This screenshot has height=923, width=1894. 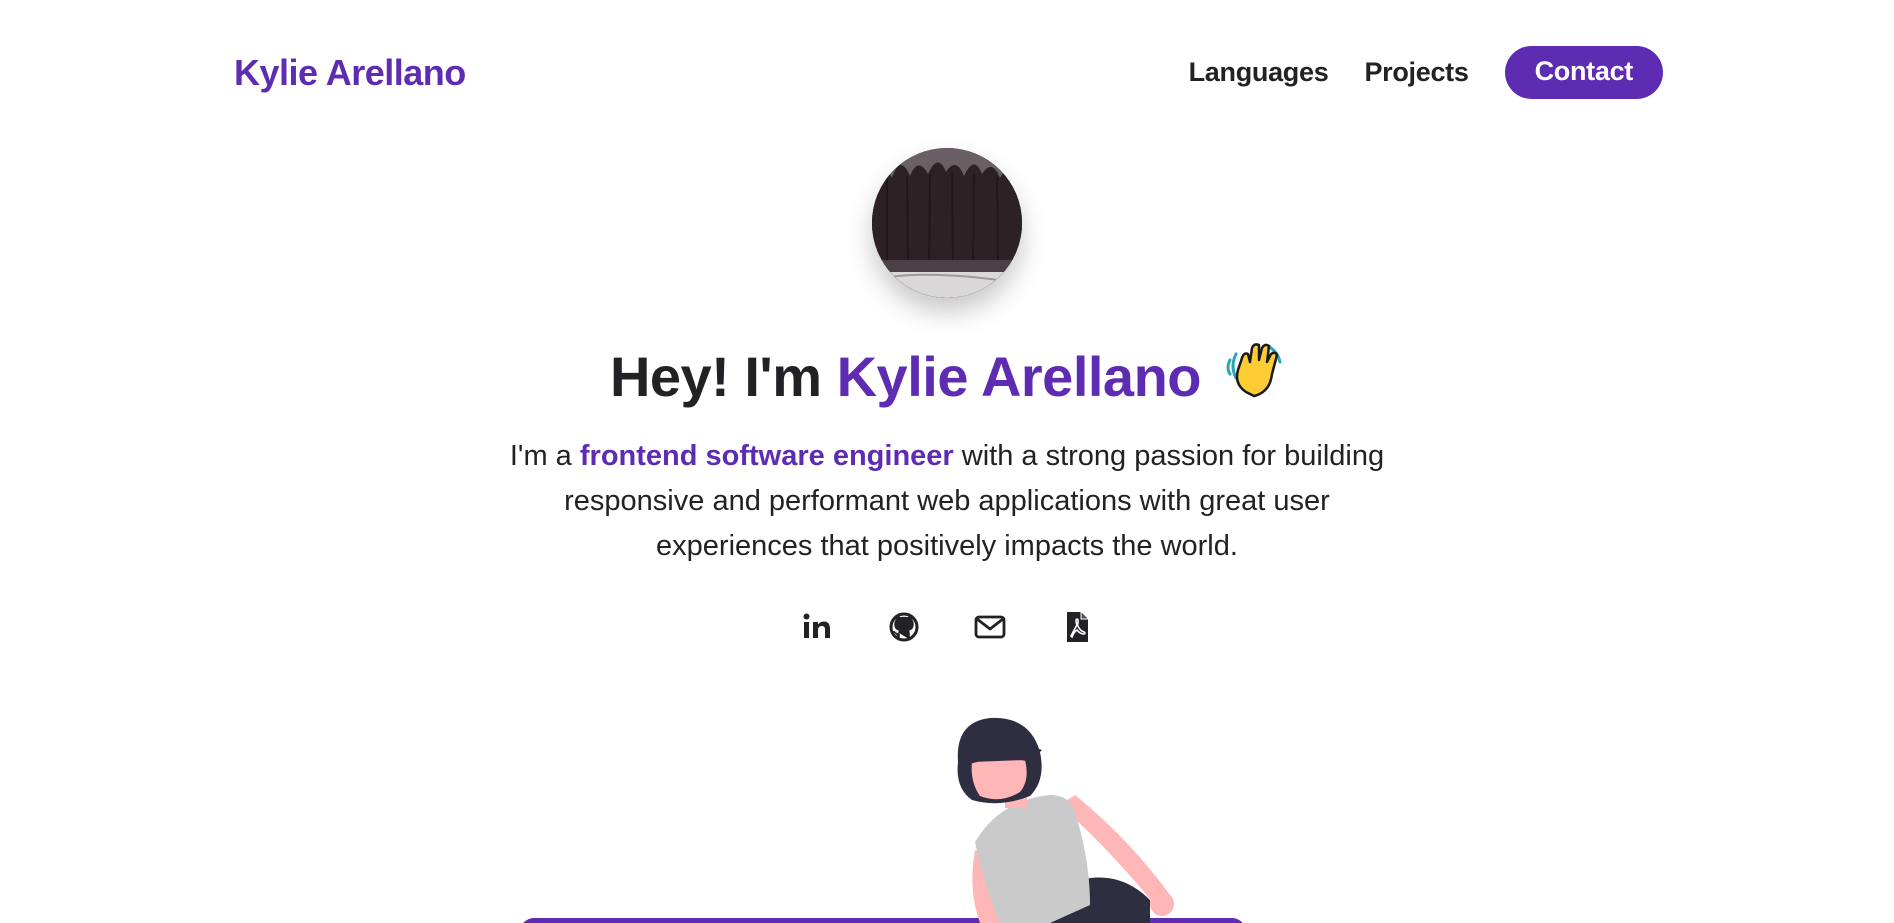 I want to click on hero-illustration, so click(x=883, y=820).